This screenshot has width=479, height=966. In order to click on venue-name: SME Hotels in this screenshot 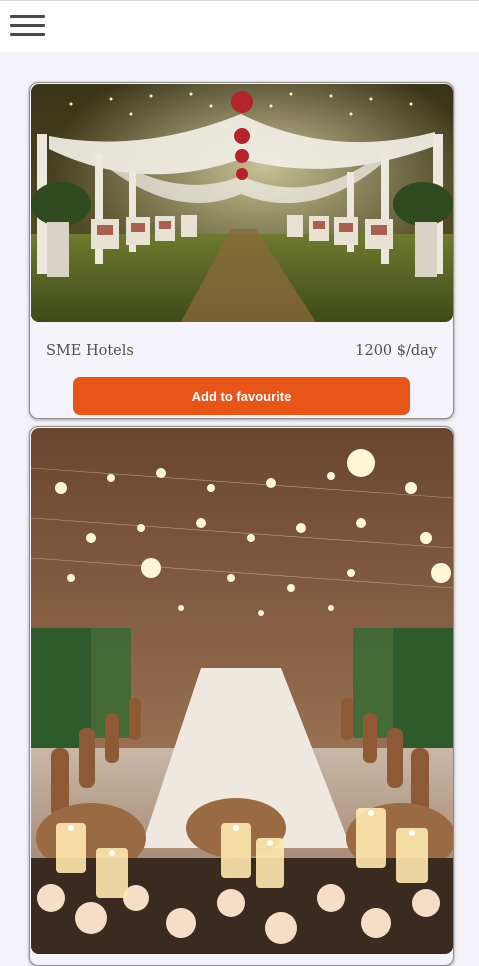, I will do `click(90, 351)`.